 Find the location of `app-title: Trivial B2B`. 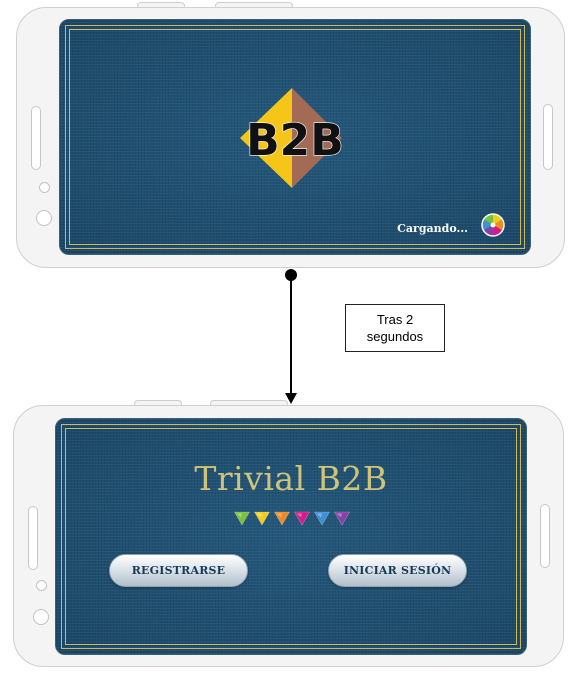

app-title: Trivial B2B is located at coordinates (291, 478).